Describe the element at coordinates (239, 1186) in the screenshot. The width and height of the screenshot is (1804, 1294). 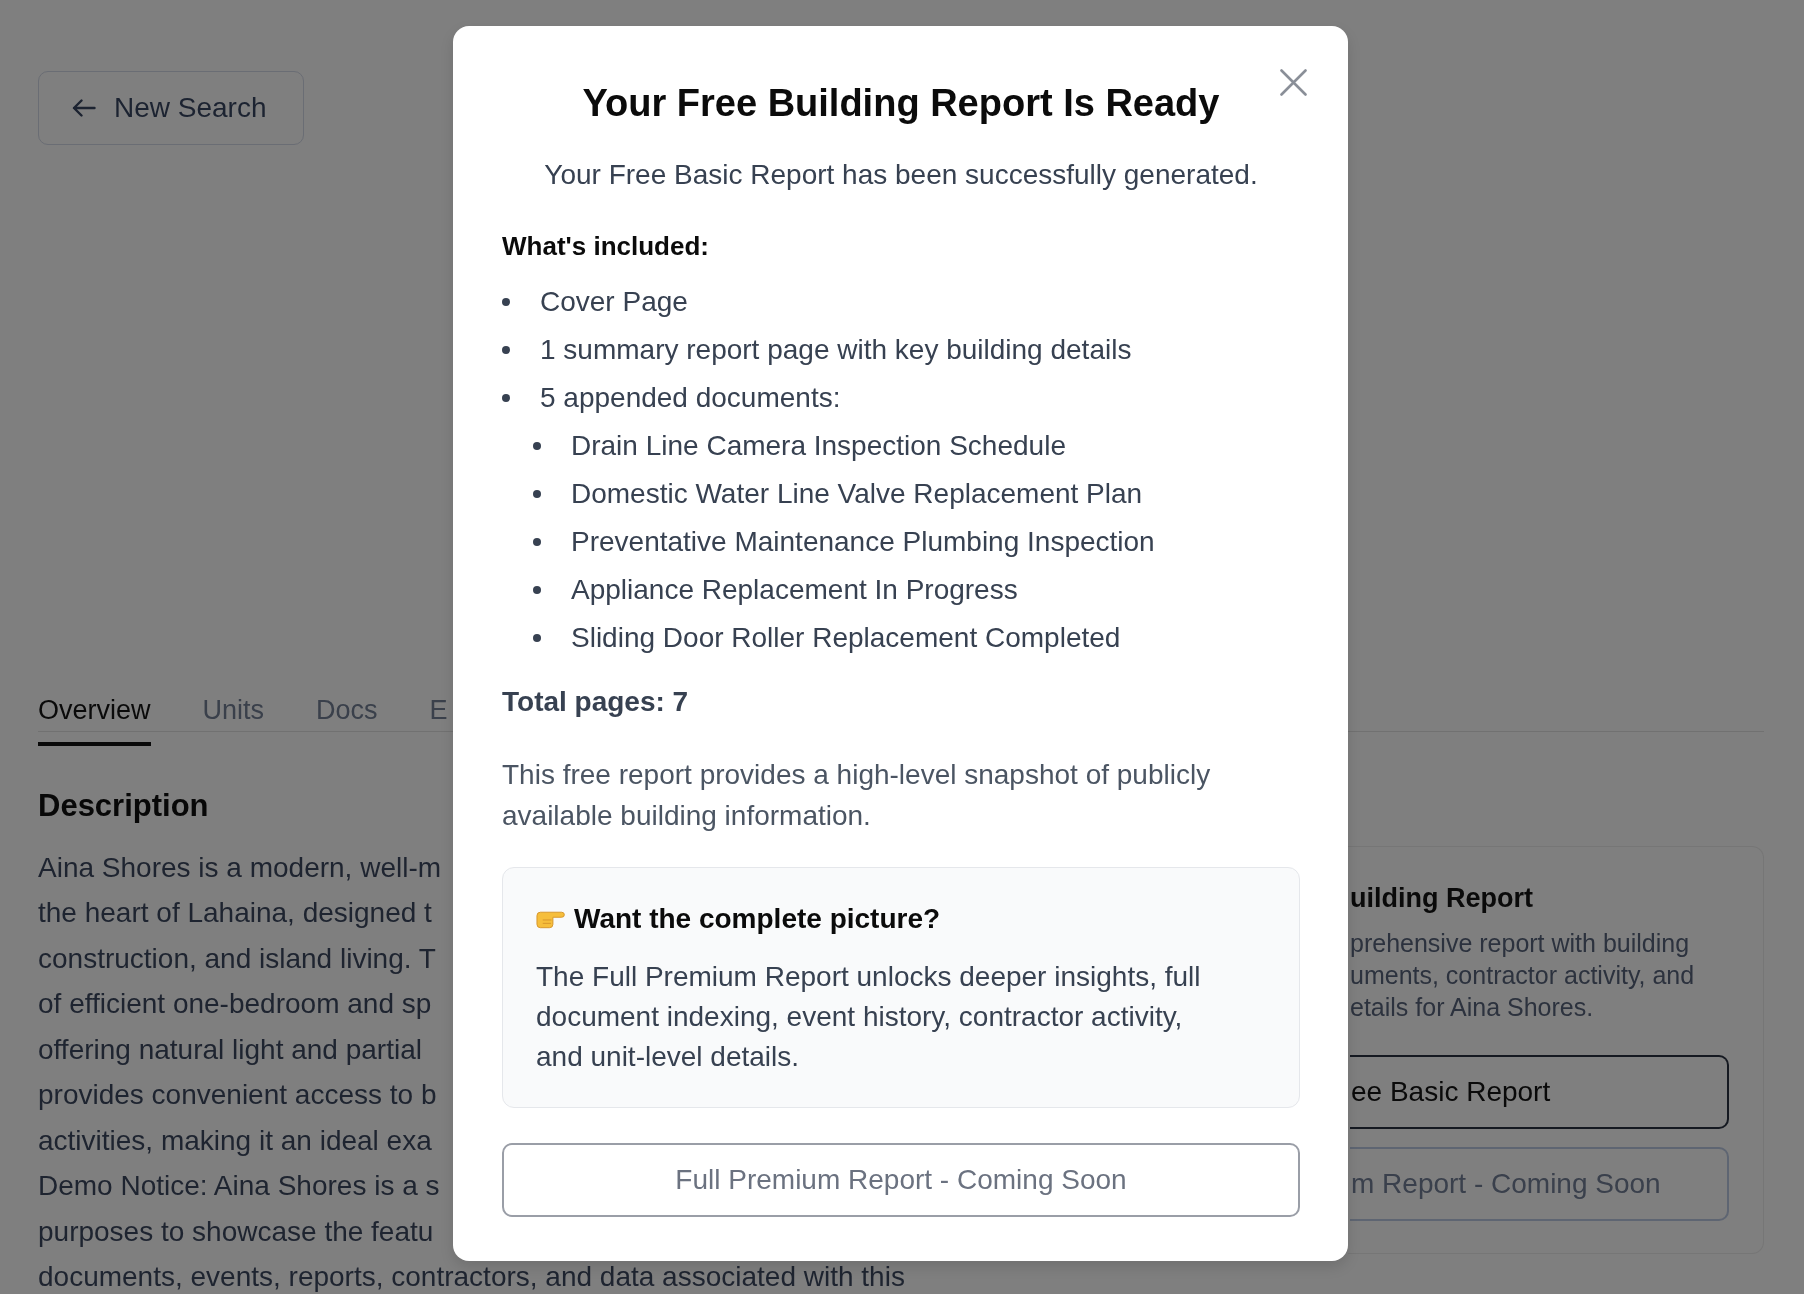
I see `description-line: Demo Notice: Aina Shores is a s` at that location.